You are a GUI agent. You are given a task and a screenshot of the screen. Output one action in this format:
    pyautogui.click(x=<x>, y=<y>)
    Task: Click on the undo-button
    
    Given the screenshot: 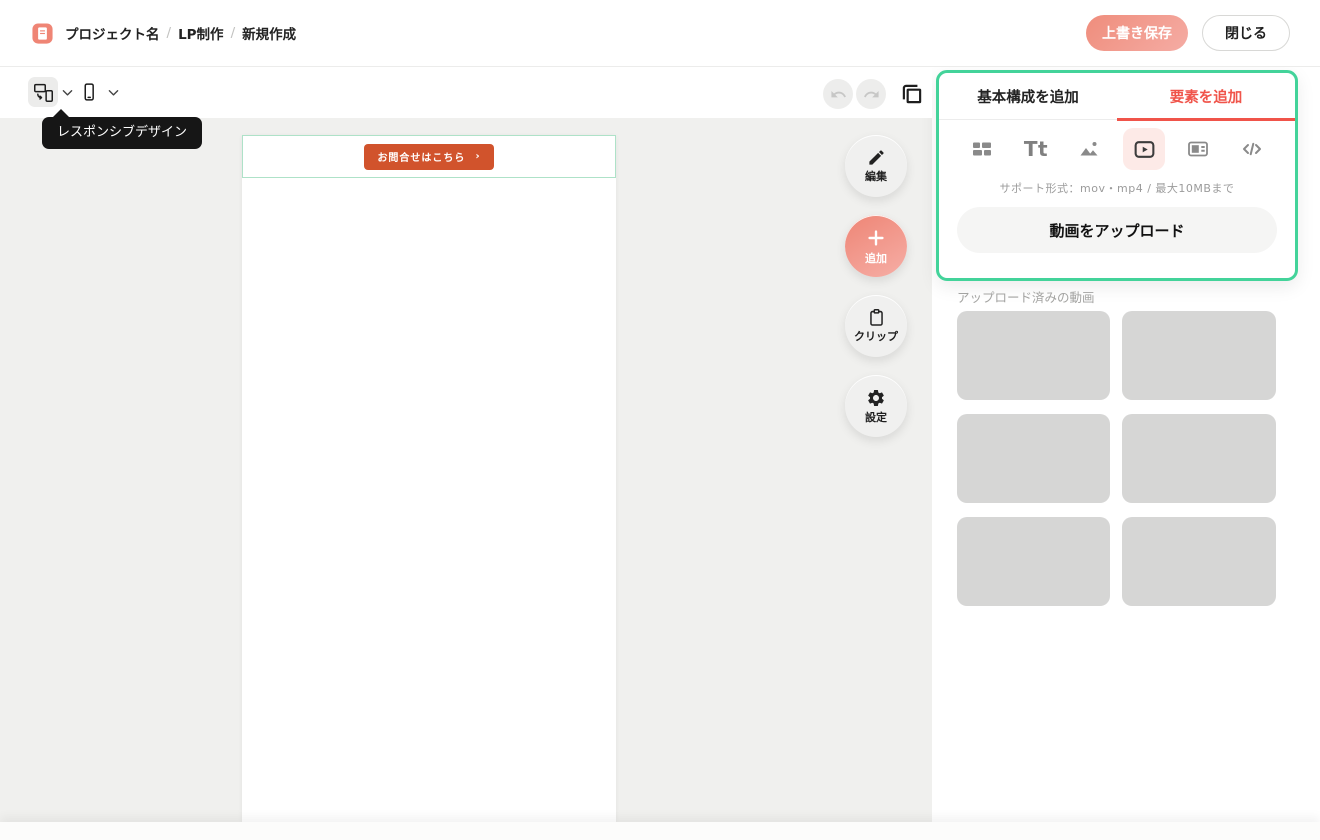 What is the action you would take?
    pyautogui.click(x=838, y=94)
    